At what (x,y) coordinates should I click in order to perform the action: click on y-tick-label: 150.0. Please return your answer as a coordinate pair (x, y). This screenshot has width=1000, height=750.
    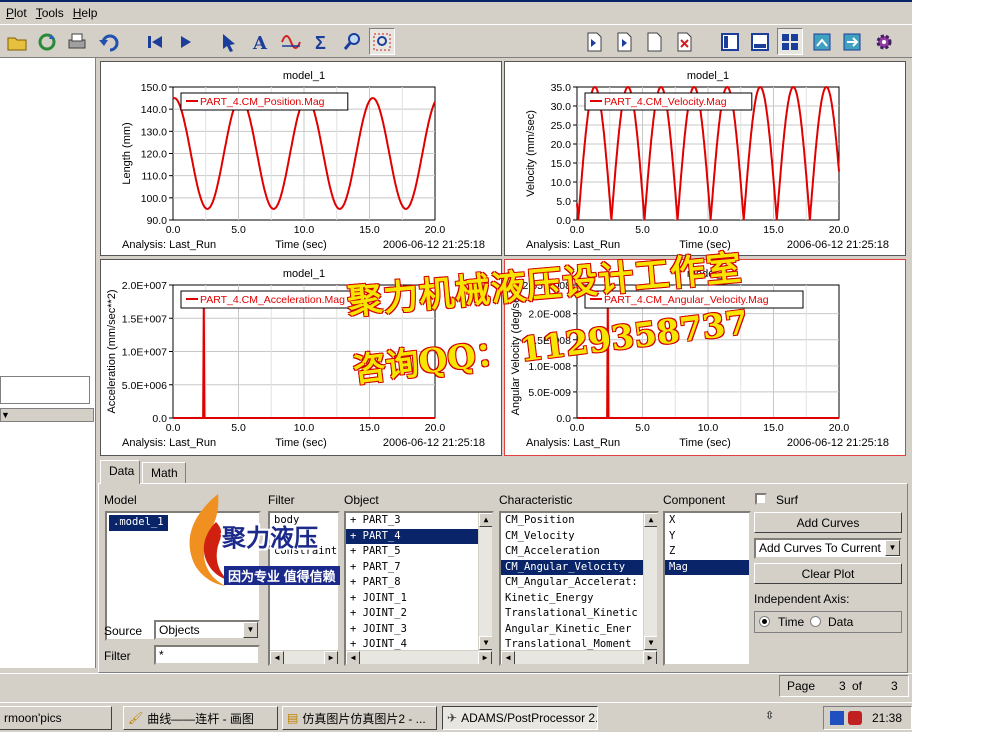
    Looking at the image, I should click on (154, 88).